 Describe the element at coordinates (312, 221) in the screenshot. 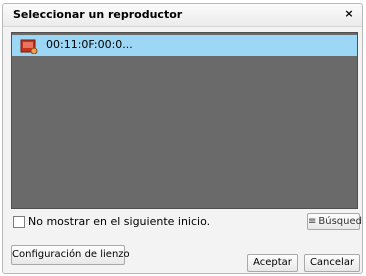

I see `list-icon: ≡` at that location.